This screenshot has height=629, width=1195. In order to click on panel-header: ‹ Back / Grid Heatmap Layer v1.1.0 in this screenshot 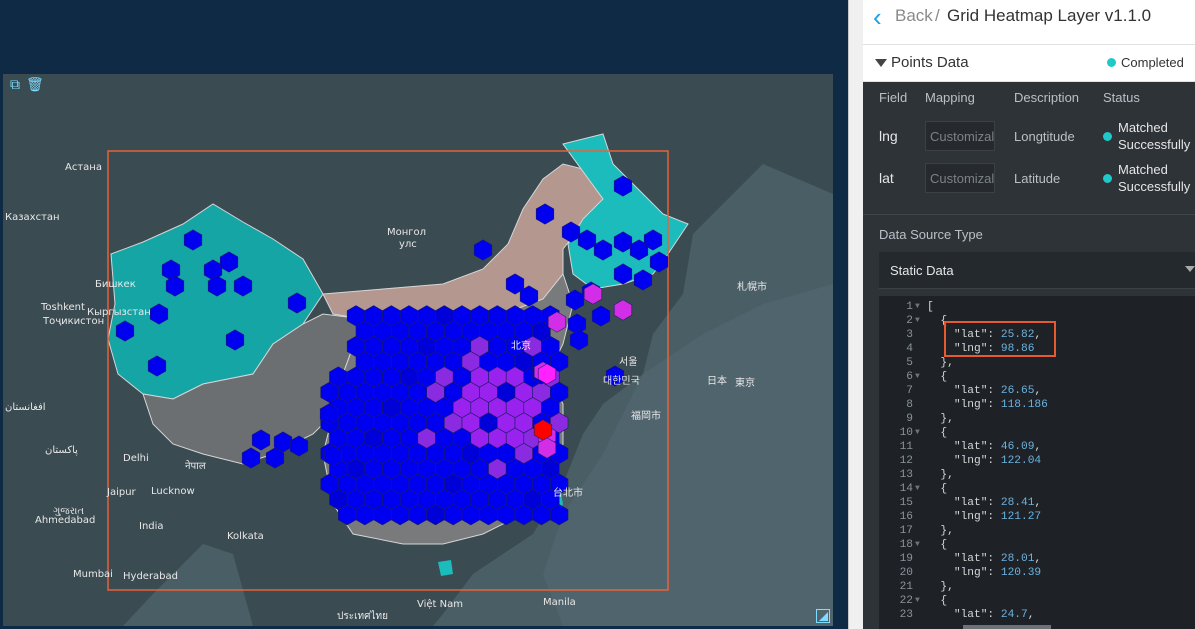, I will do `click(1029, 22)`.